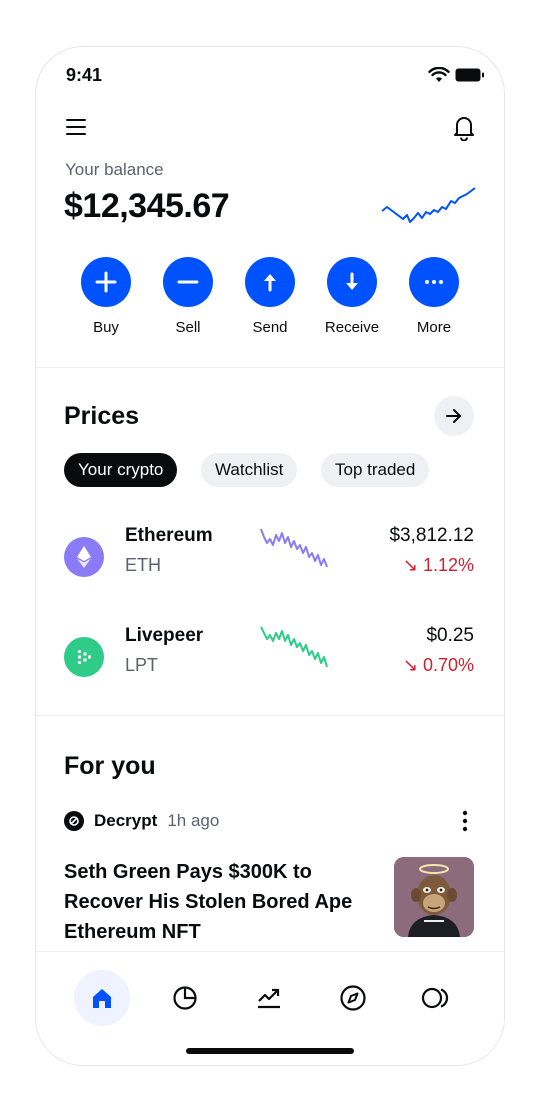 The image size is (540, 1112). I want to click on sell-label: Sell, so click(188, 327).